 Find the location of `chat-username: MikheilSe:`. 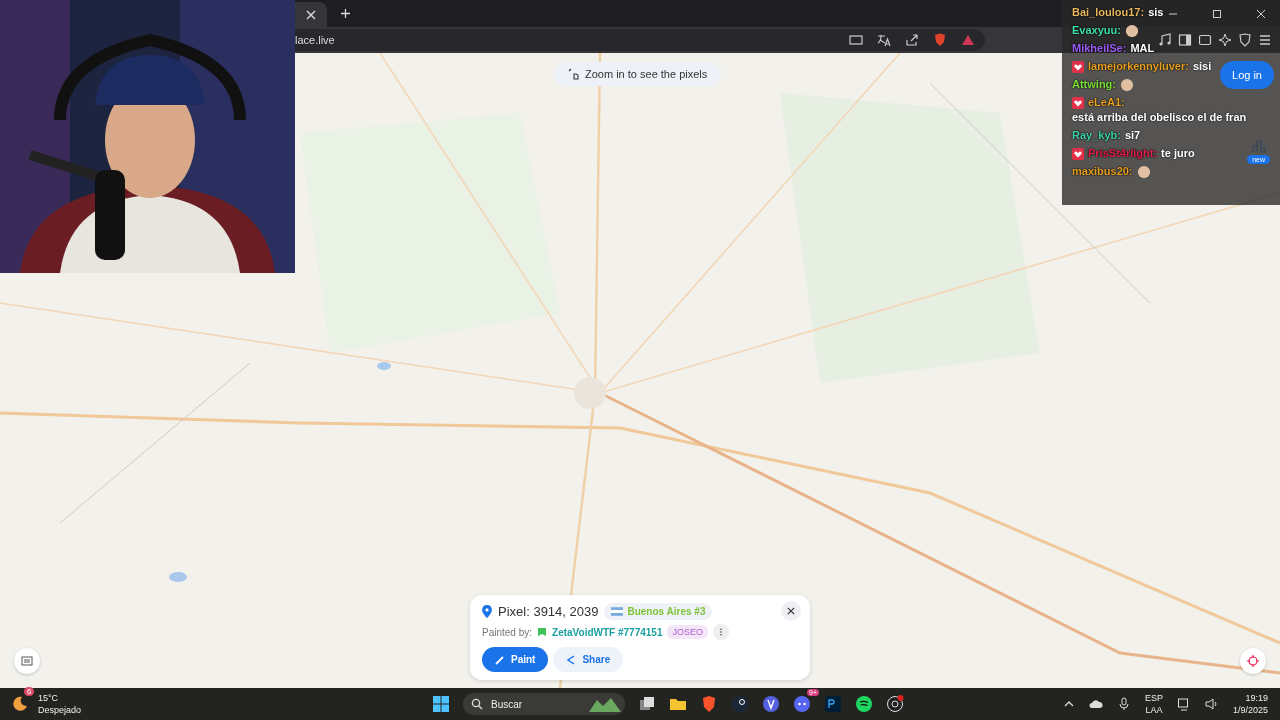

chat-username: MikheilSe: is located at coordinates (1099, 48).